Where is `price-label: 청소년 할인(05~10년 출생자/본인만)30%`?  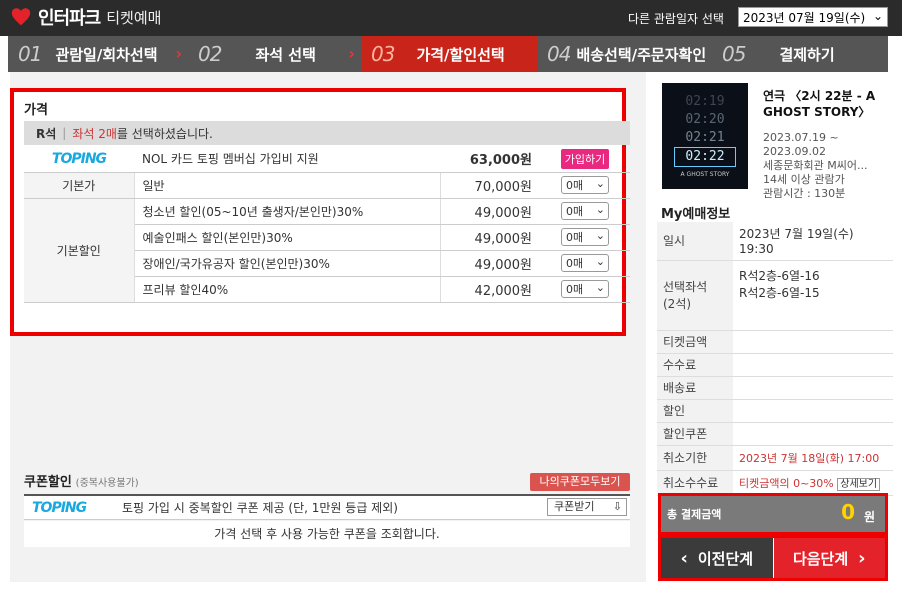
price-label: 청소년 할인(05~10년 출생자/본인만)30% is located at coordinates (287, 211).